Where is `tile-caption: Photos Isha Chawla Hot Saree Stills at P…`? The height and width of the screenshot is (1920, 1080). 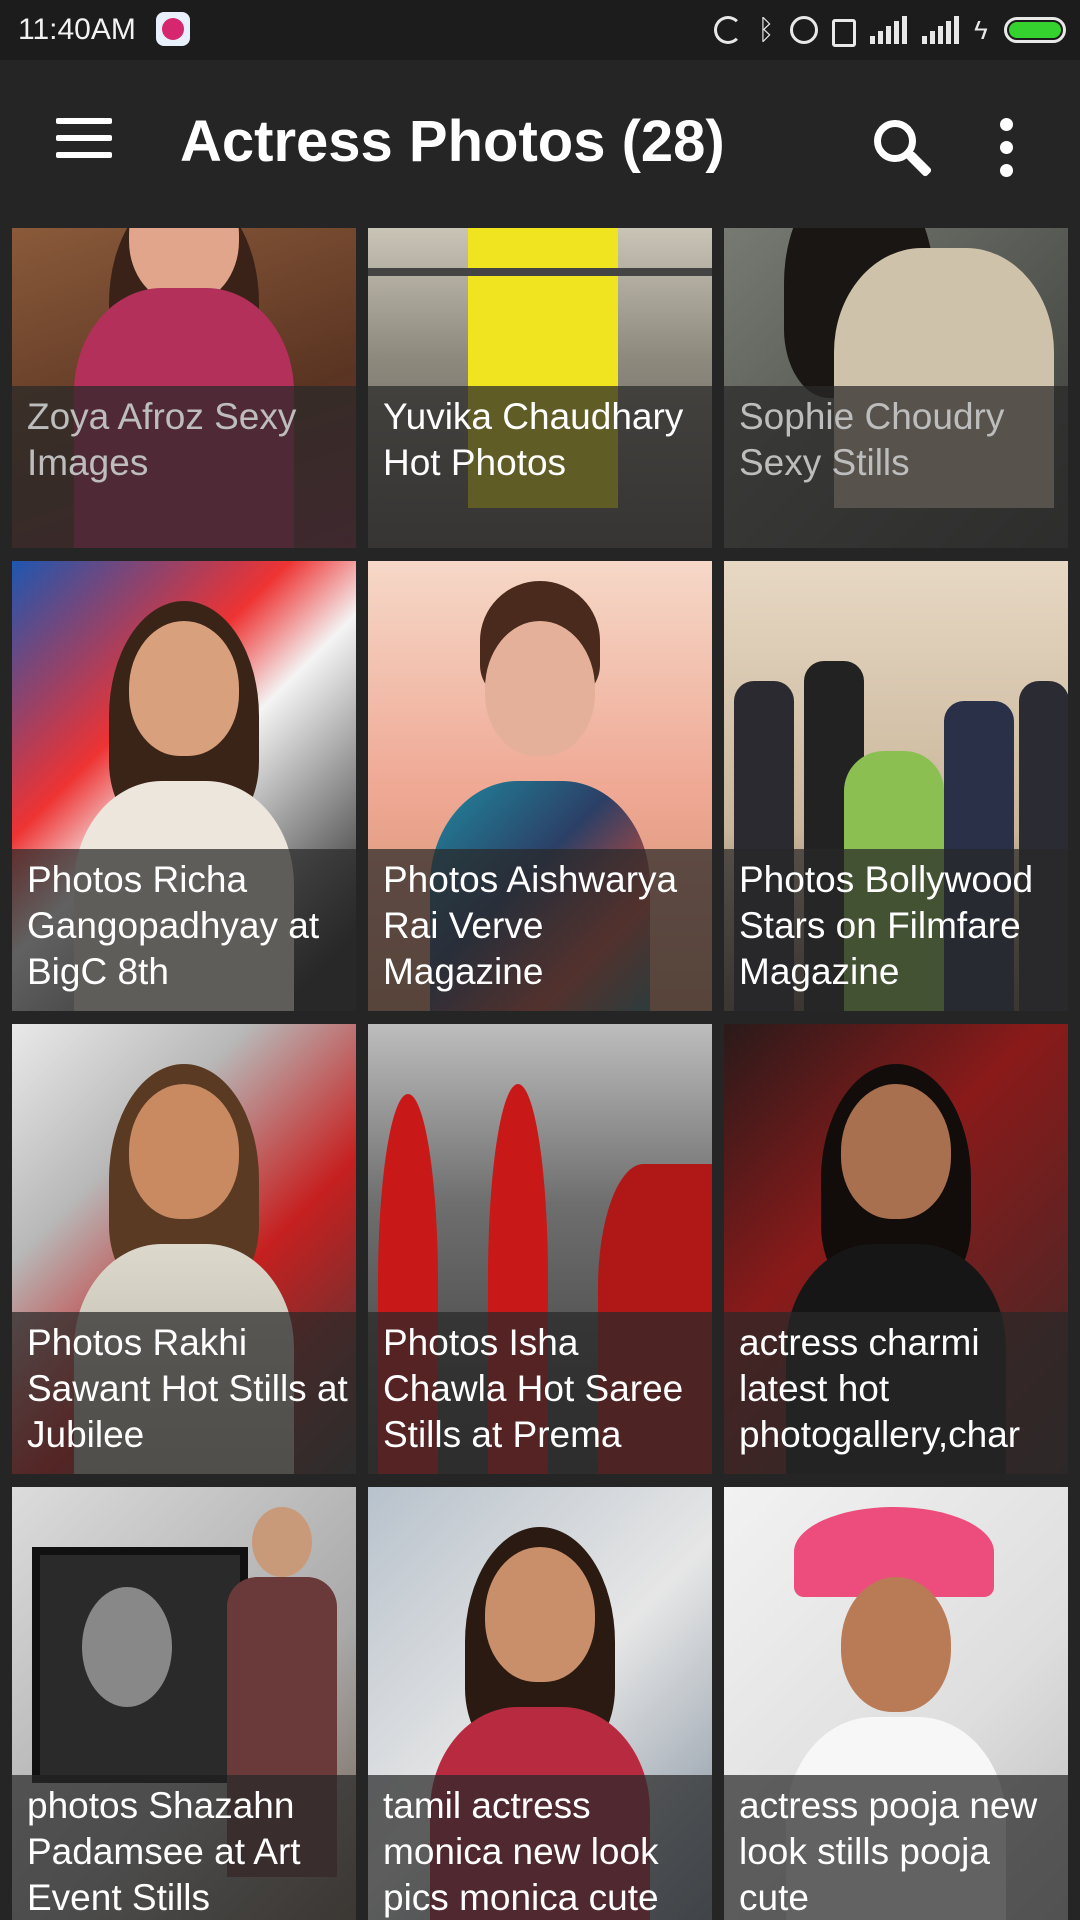
tile-caption: Photos Isha Chawla Hot Saree Stills at P… is located at coordinates (540, 1393).